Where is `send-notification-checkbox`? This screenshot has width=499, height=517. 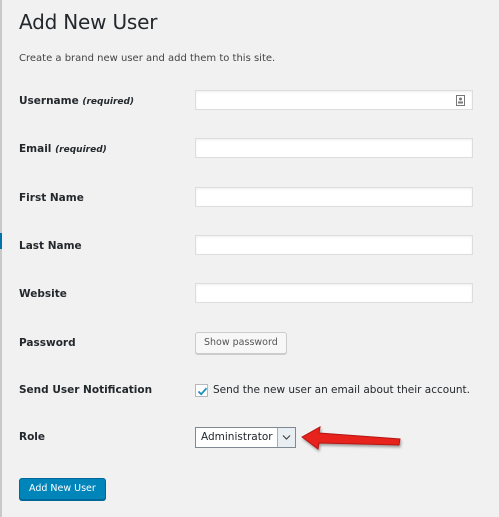
send-notification-checkbox is located at coordinates (201, 390).